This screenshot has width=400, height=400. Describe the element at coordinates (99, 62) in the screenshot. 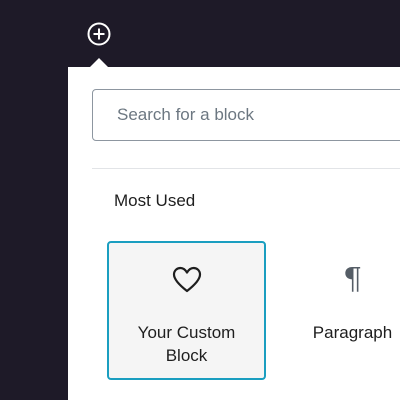

I see `popover-arrow` at that location.